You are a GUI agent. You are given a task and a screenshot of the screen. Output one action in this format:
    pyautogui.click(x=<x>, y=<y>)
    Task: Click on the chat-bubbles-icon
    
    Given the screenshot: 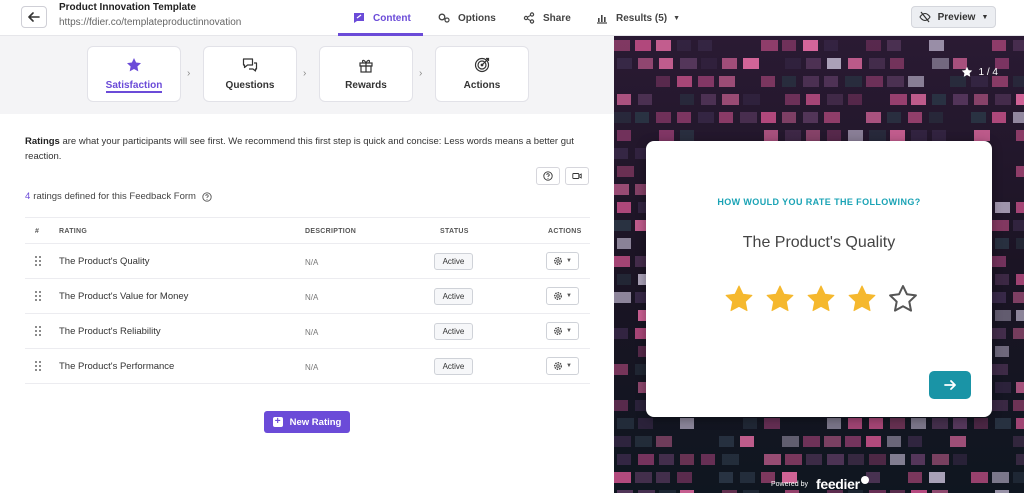 What is the action you would take?
    pyautogui.click(x=250, y=65)
    